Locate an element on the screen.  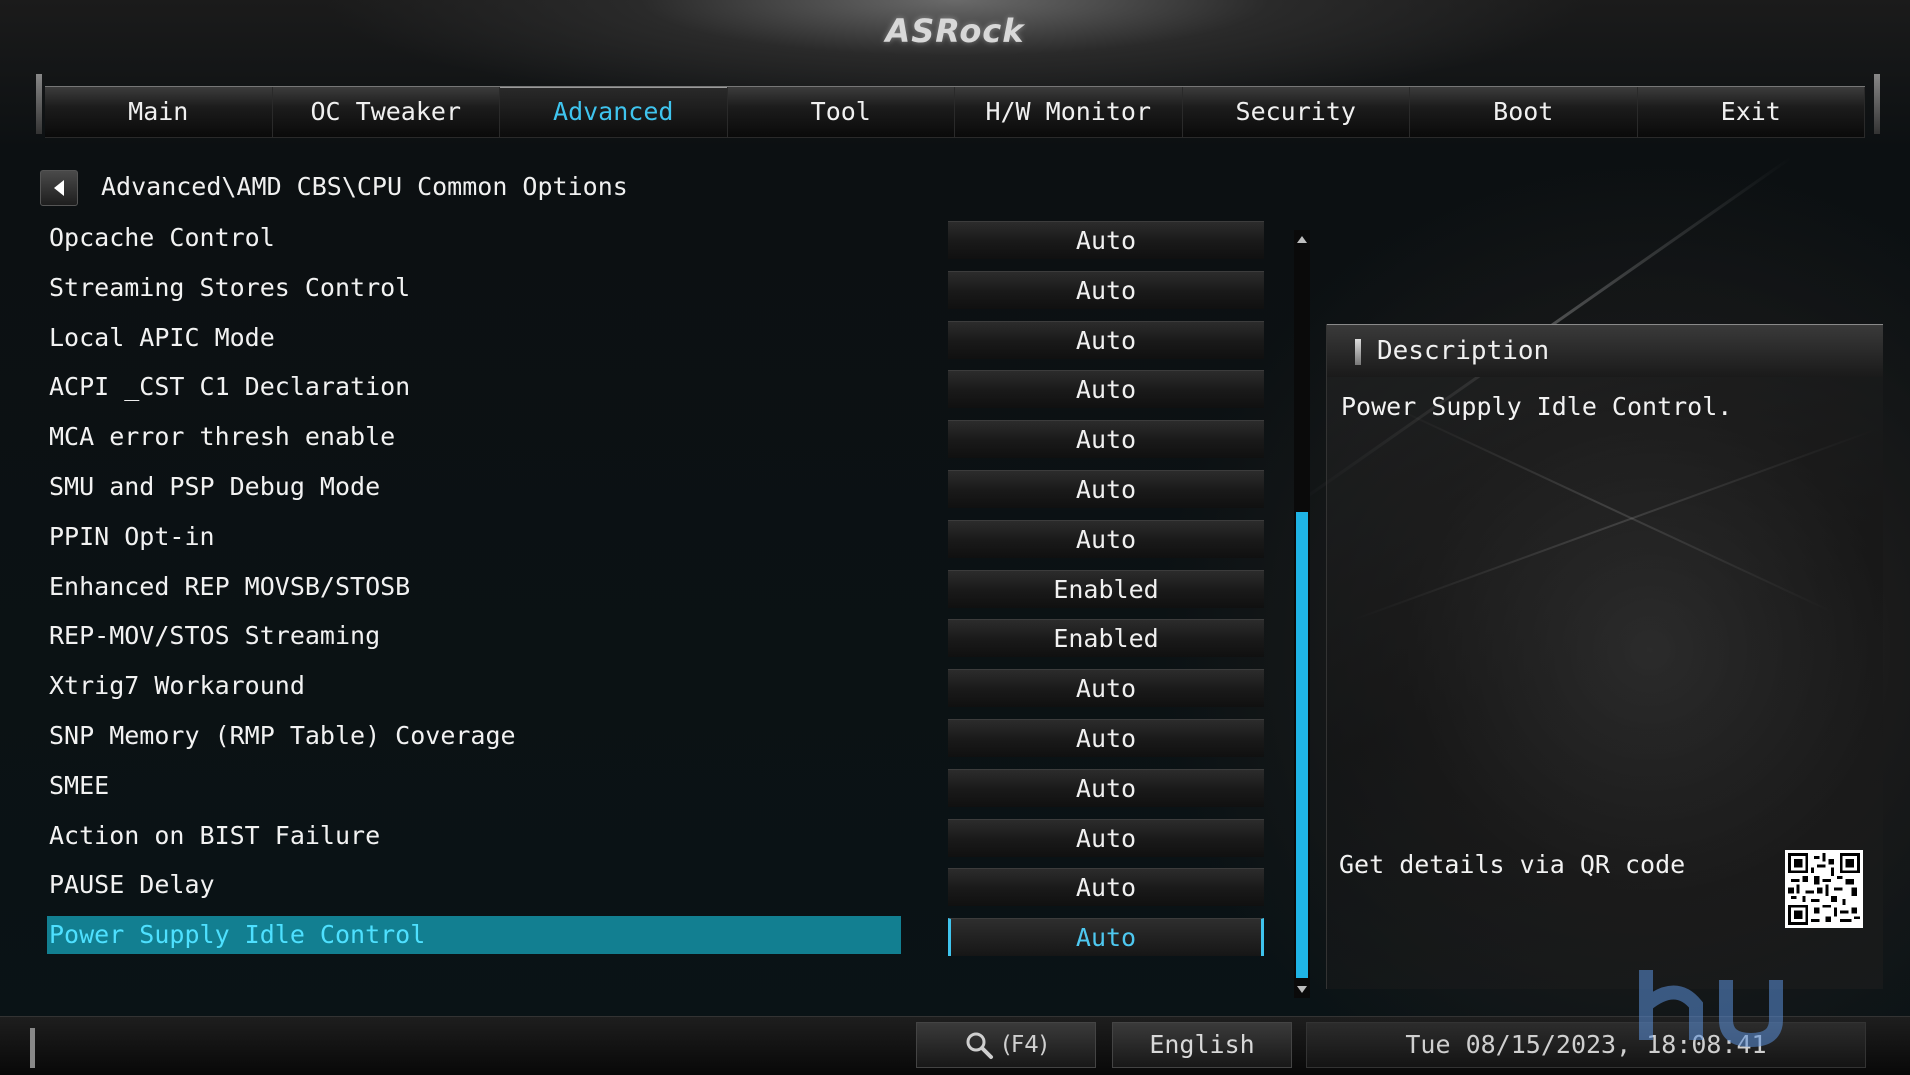
header-bar-icon is located at coordinates (1358, 352).